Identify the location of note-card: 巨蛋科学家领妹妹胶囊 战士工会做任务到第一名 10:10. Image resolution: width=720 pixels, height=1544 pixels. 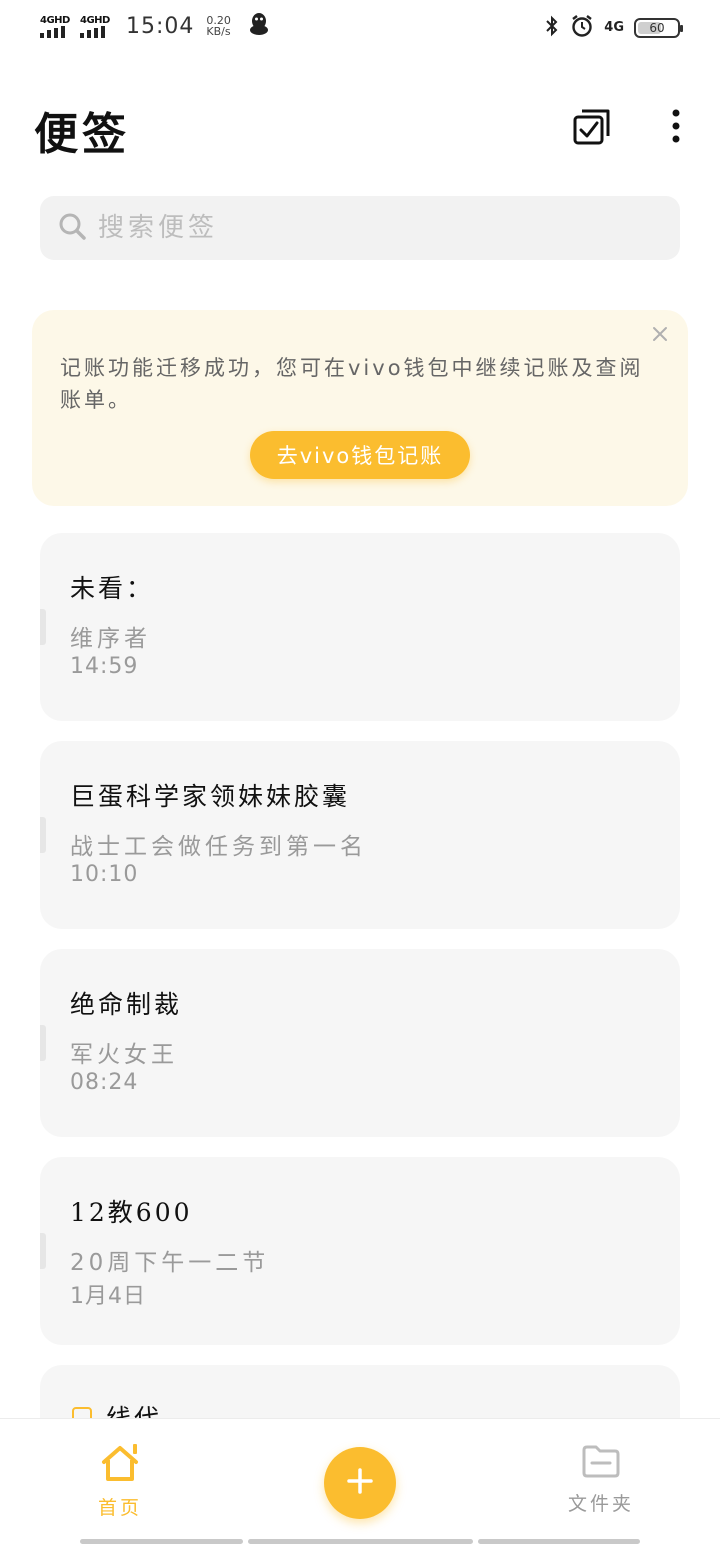
(360, 835).